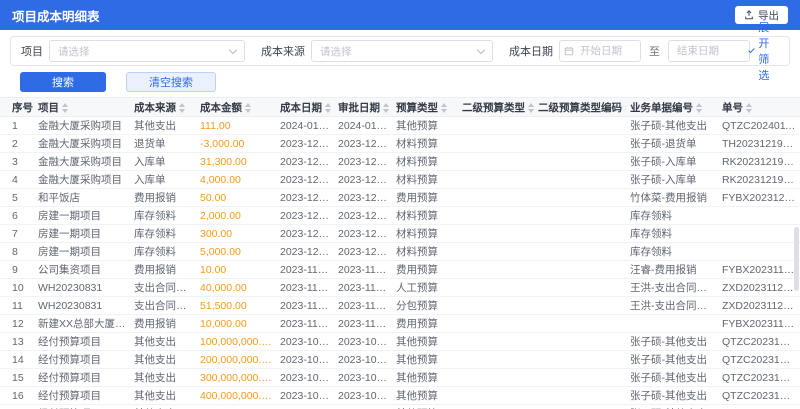  What do you see at coordinates (82, 305) in the screenshot?
I see `cell-project: WH20230831` at bounding box center [82, 305].